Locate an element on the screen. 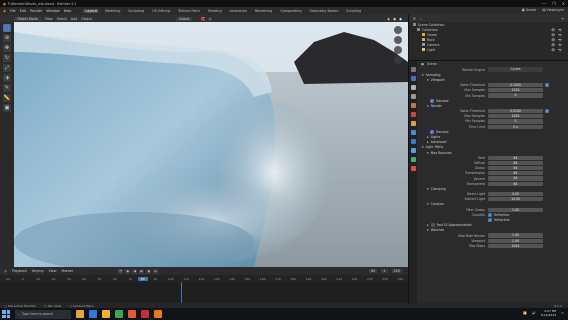 This screenshot has width=568, height=320. menu-window: Window is located at coordinates (52, 11).